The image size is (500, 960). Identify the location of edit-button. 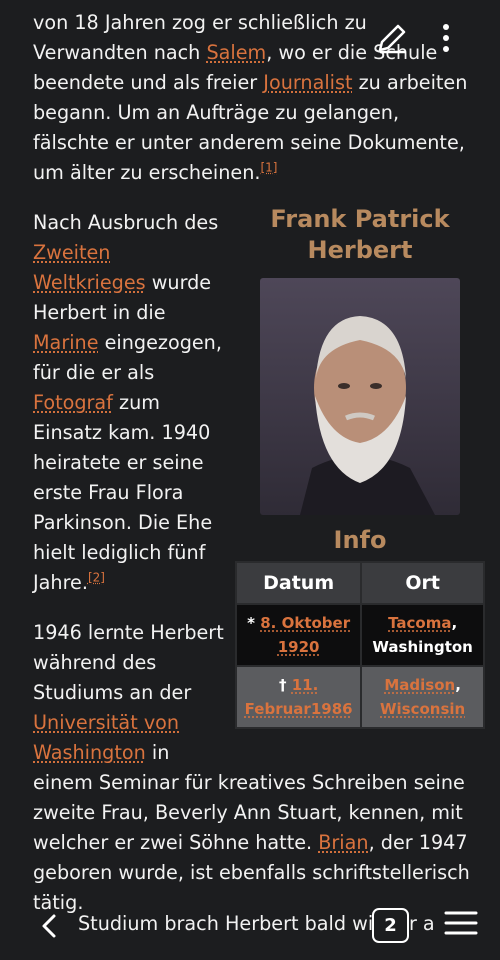
(392, 38).